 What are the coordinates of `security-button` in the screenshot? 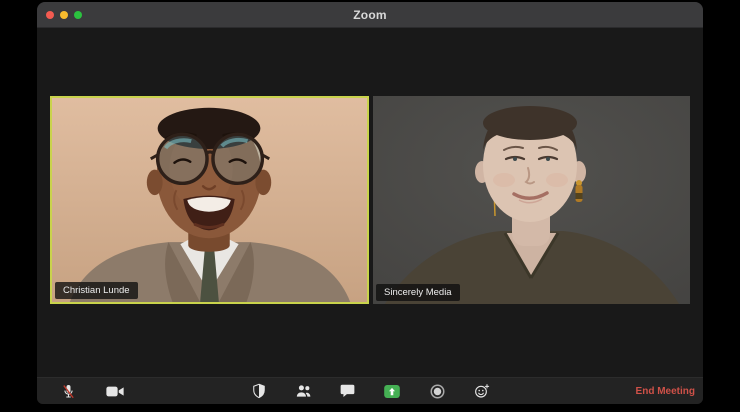 It's located at (259, 391).